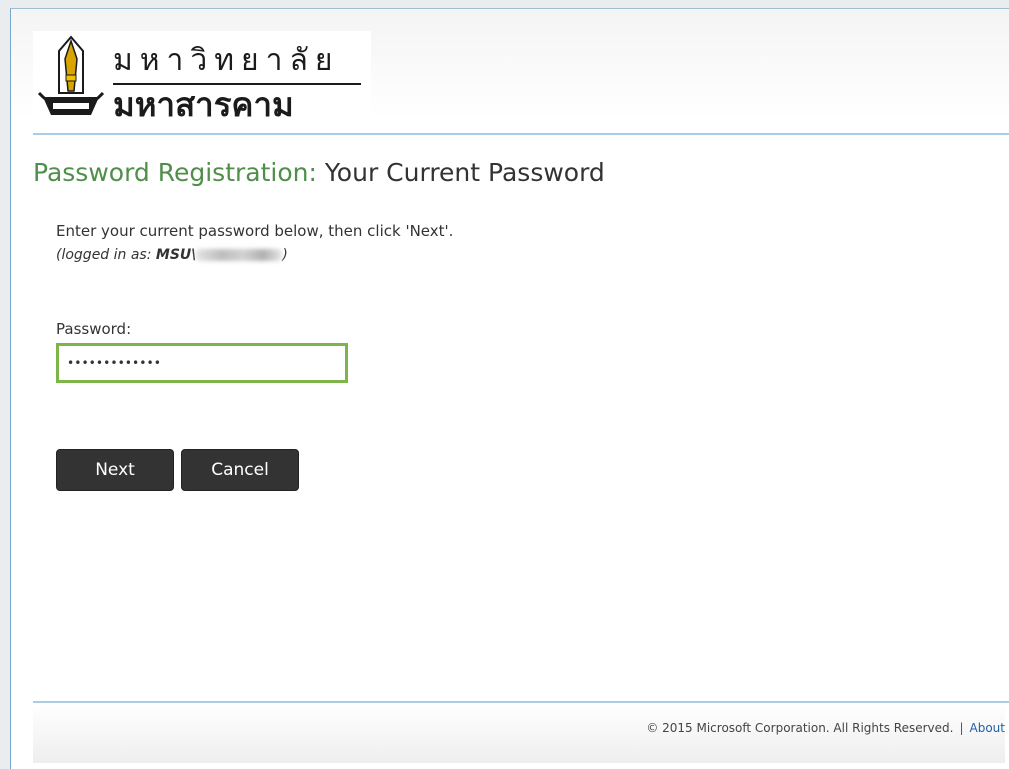 This screenshot has width=1009, height=769. What do you see at coordinates (176, 255) in the screenshot?
I see `logged-in-user: MSU\` at bounding box center [176, 255].